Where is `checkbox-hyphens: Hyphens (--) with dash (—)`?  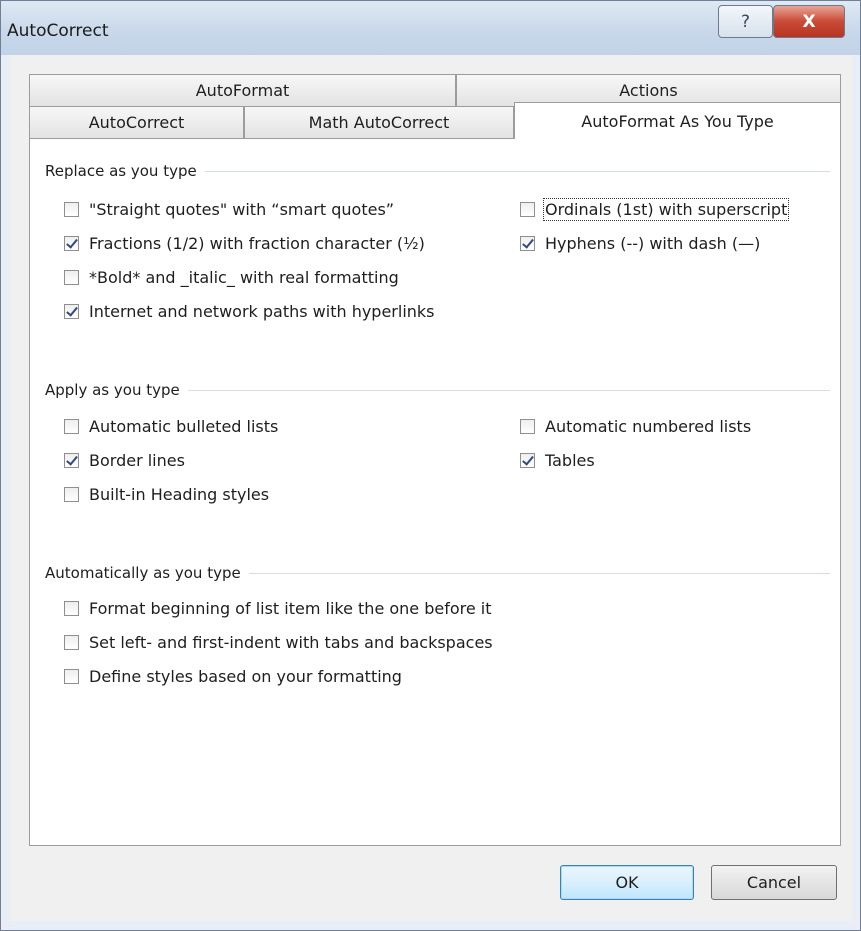 checkbox-hyphens: Hyphens (--) with dash (—) is located at coordinates (640, 243).